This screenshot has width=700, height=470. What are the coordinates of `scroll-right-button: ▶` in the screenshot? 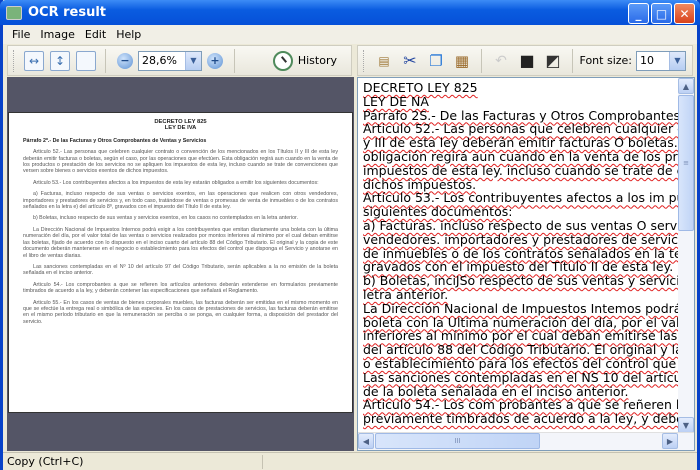 It's located at (670, 441).